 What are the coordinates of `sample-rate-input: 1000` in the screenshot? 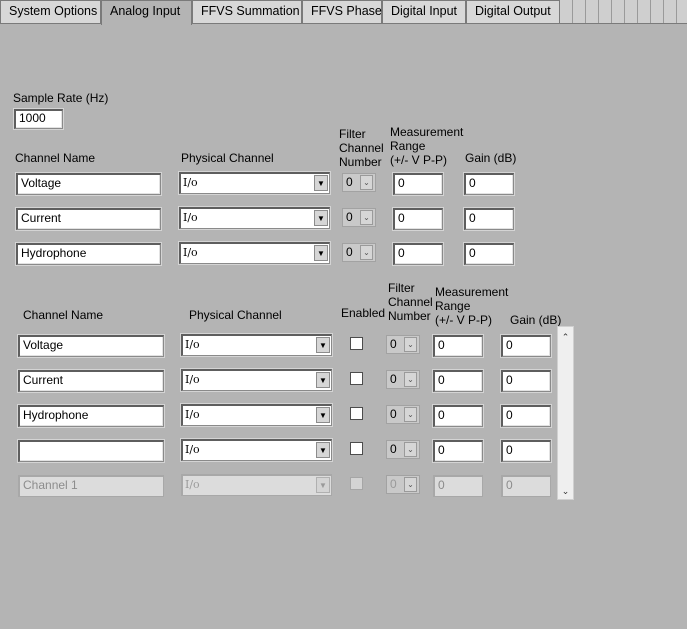 It's located at (38, 119).